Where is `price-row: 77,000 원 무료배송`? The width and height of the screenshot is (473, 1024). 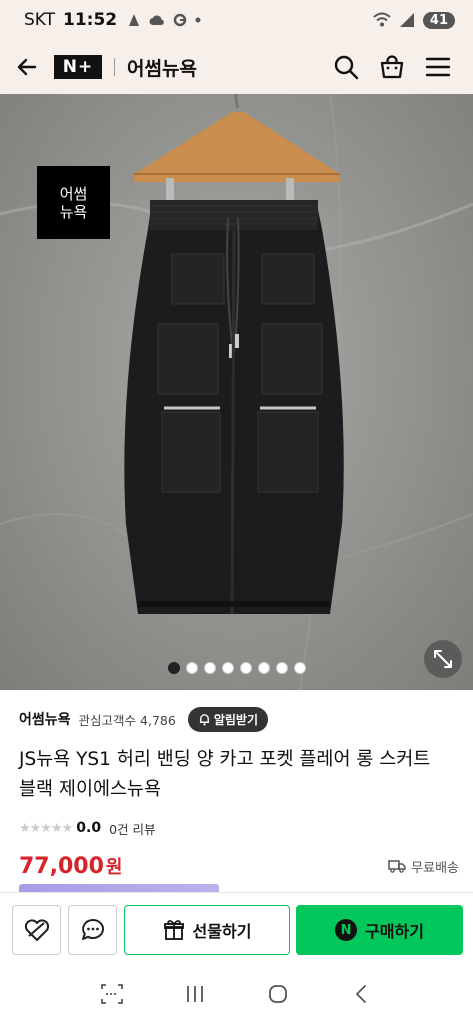
price-row: 77,000 원 무료배송 is located at coordinates (239, 866).